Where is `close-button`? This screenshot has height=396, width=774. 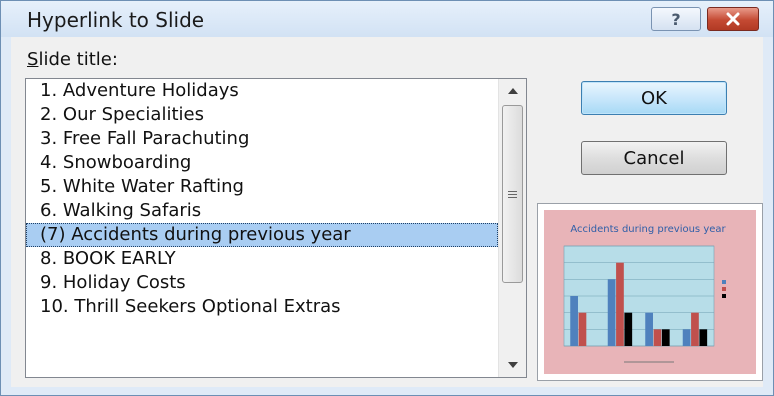 close-button is located at coordinates (733, 19).